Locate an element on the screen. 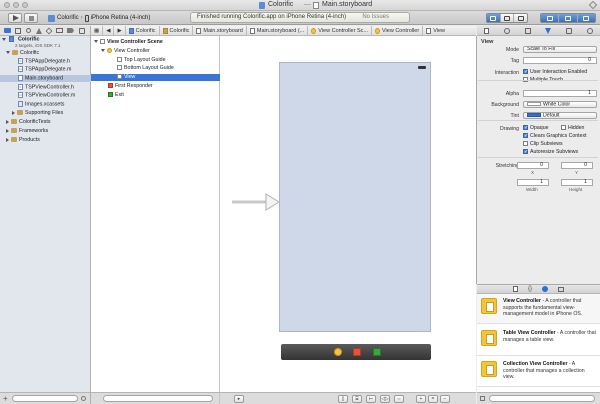 The height and width of the screenshot is (404, 600). outline-filter-input is located at coordinates (158, 398).